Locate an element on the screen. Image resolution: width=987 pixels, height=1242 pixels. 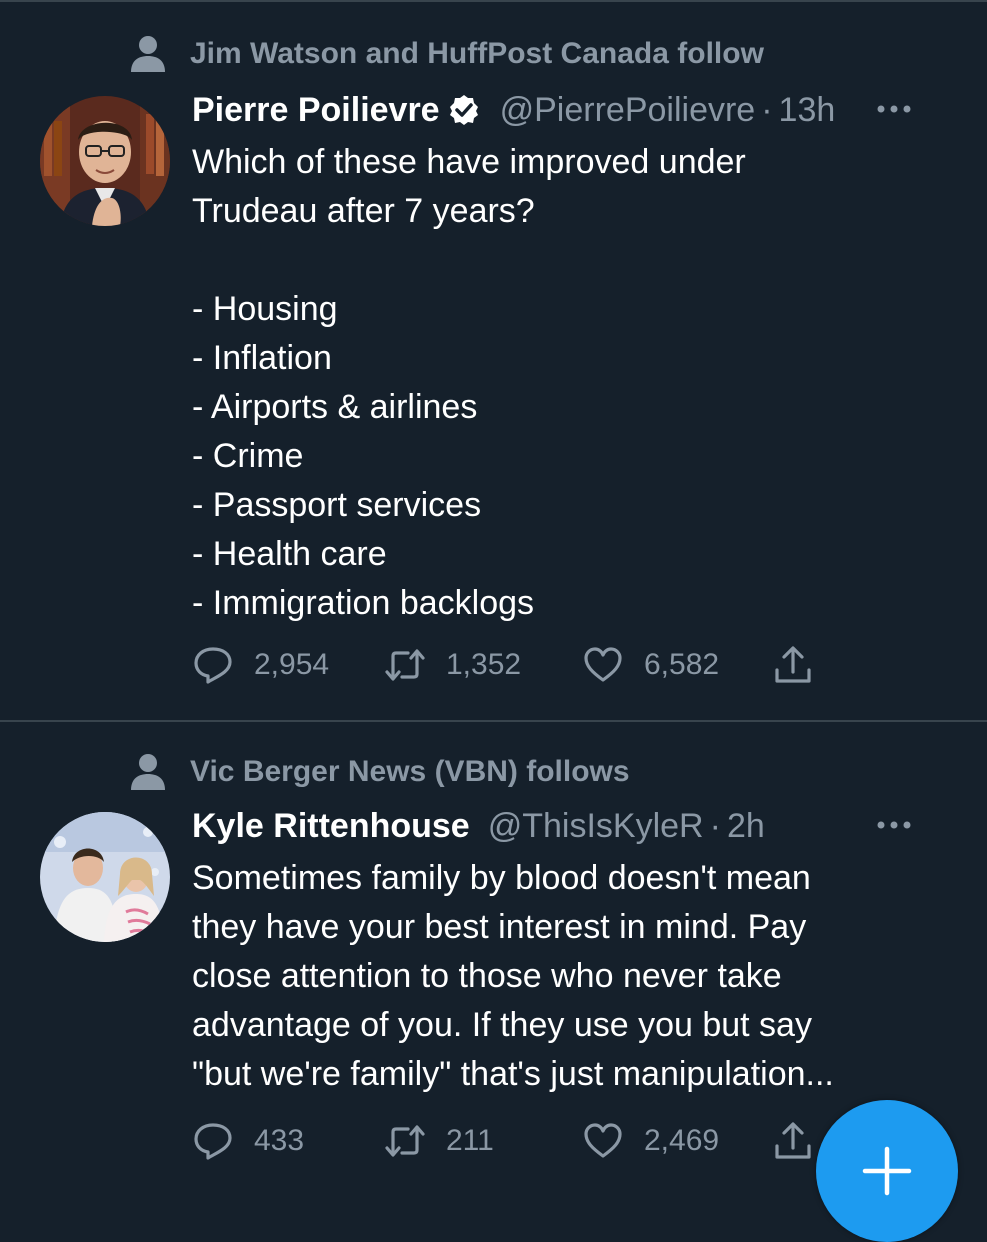
display-name: Kyle Rittenhouse is located at coordinates (331, 826).